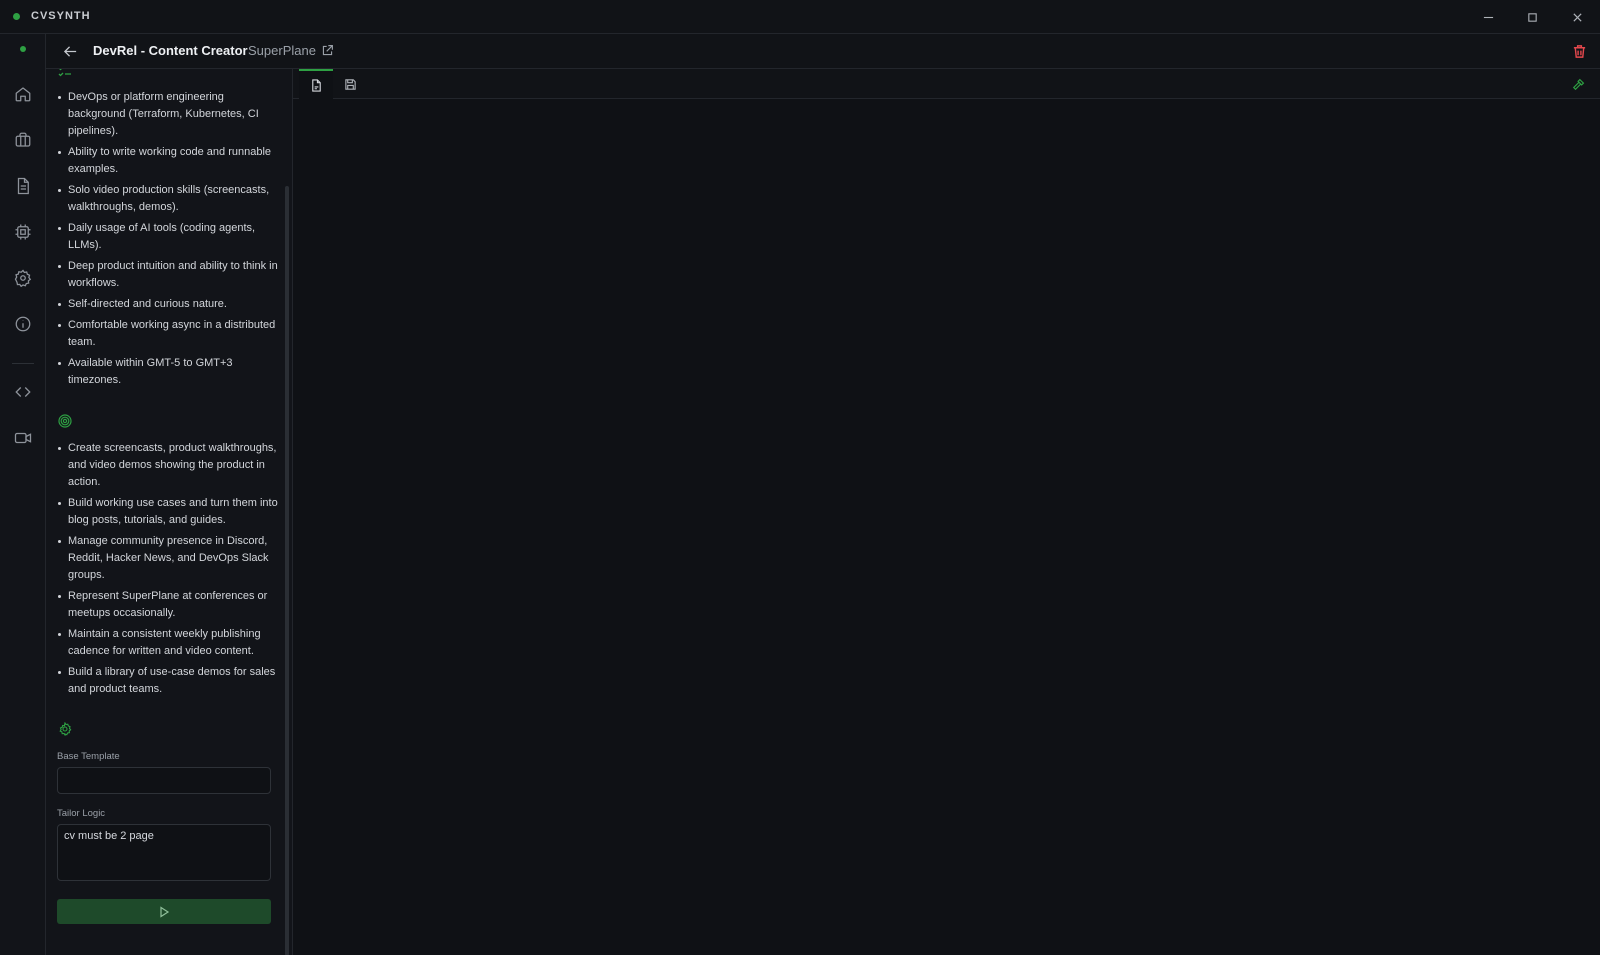  I want to click on trash-icon, so click(1579, 51).